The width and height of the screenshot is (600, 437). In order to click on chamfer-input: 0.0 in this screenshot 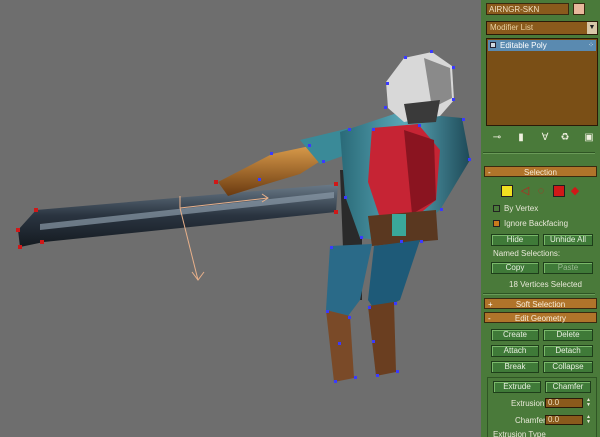, I will do `click(564, 420)`.